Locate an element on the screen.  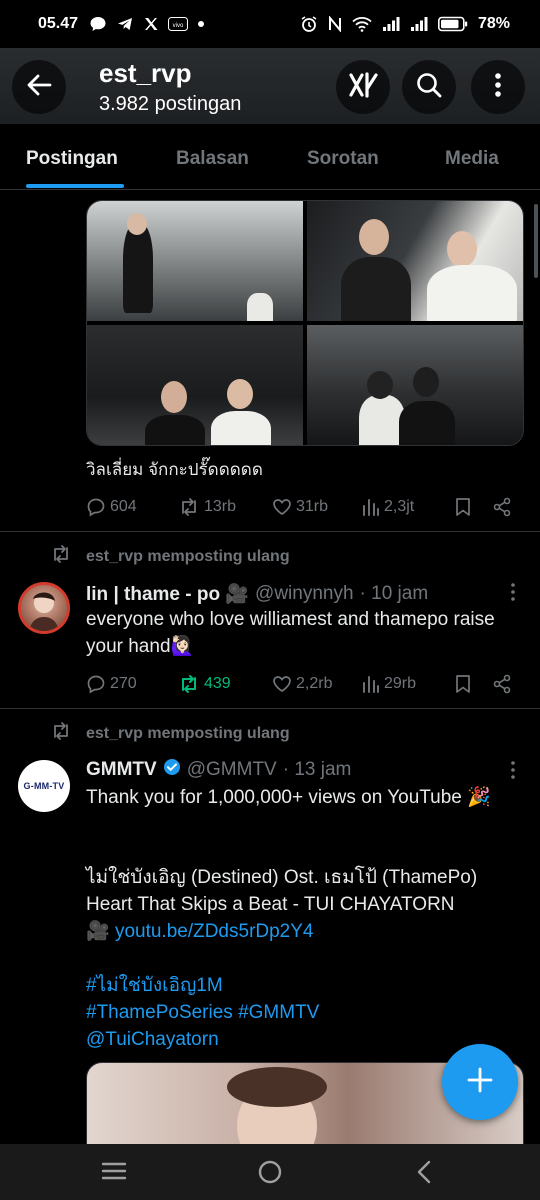
like-button: 31rb is located at coordinates (300, 507).